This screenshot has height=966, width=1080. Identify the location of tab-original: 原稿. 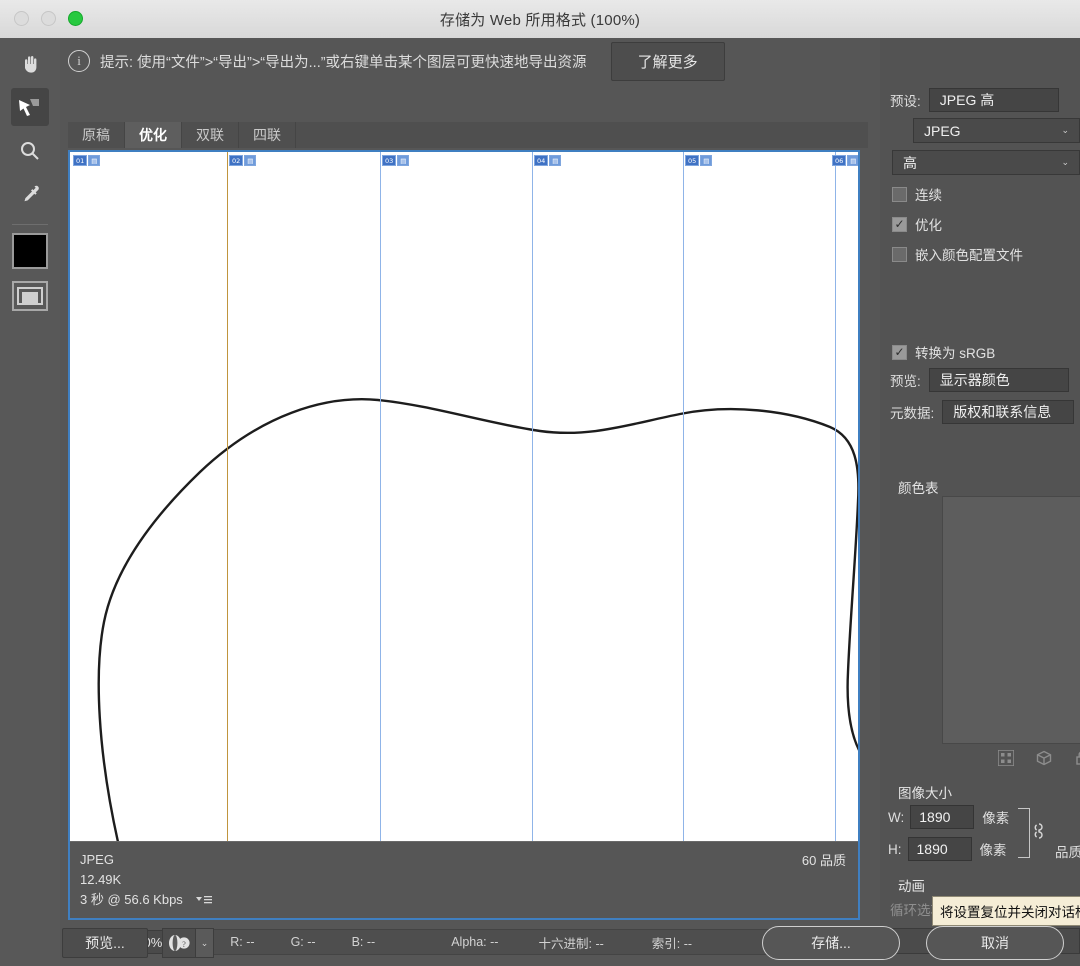
(96, 135).